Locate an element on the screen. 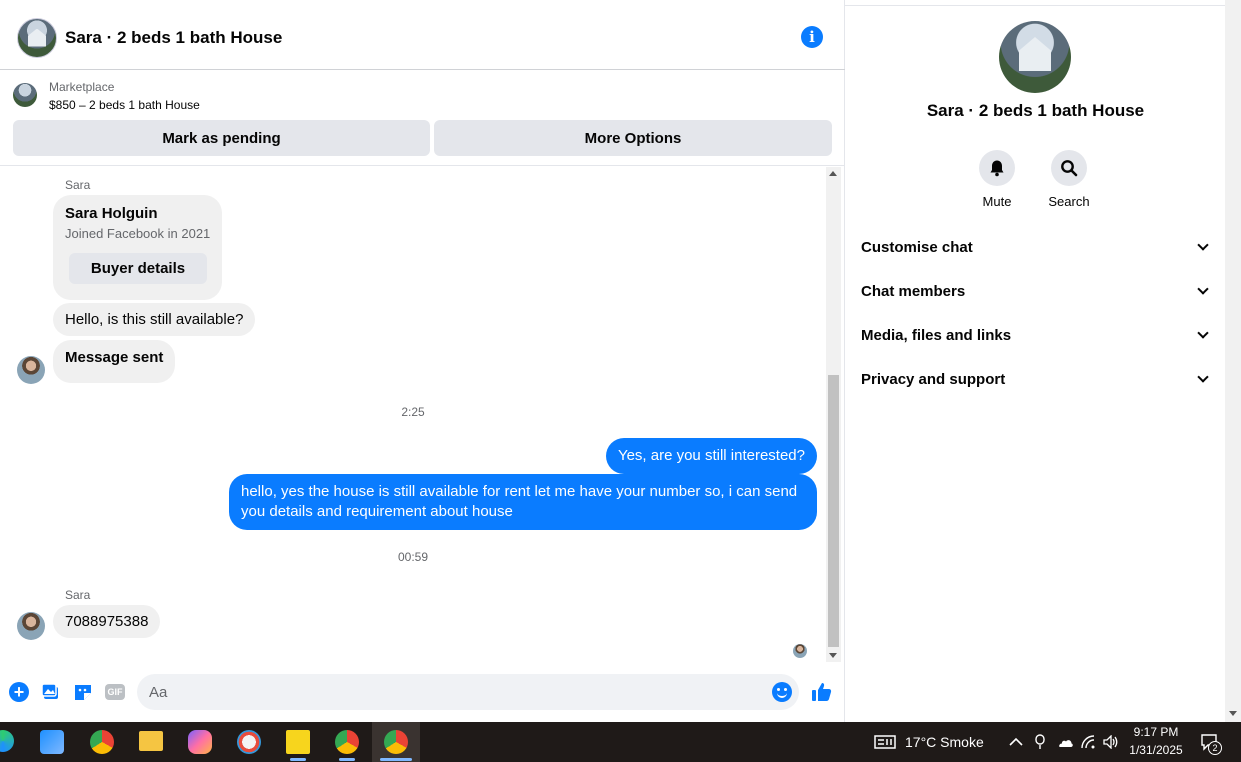 This screenshot has height=762, width=1241. details-avatar is located at coordinates (1035, 57).